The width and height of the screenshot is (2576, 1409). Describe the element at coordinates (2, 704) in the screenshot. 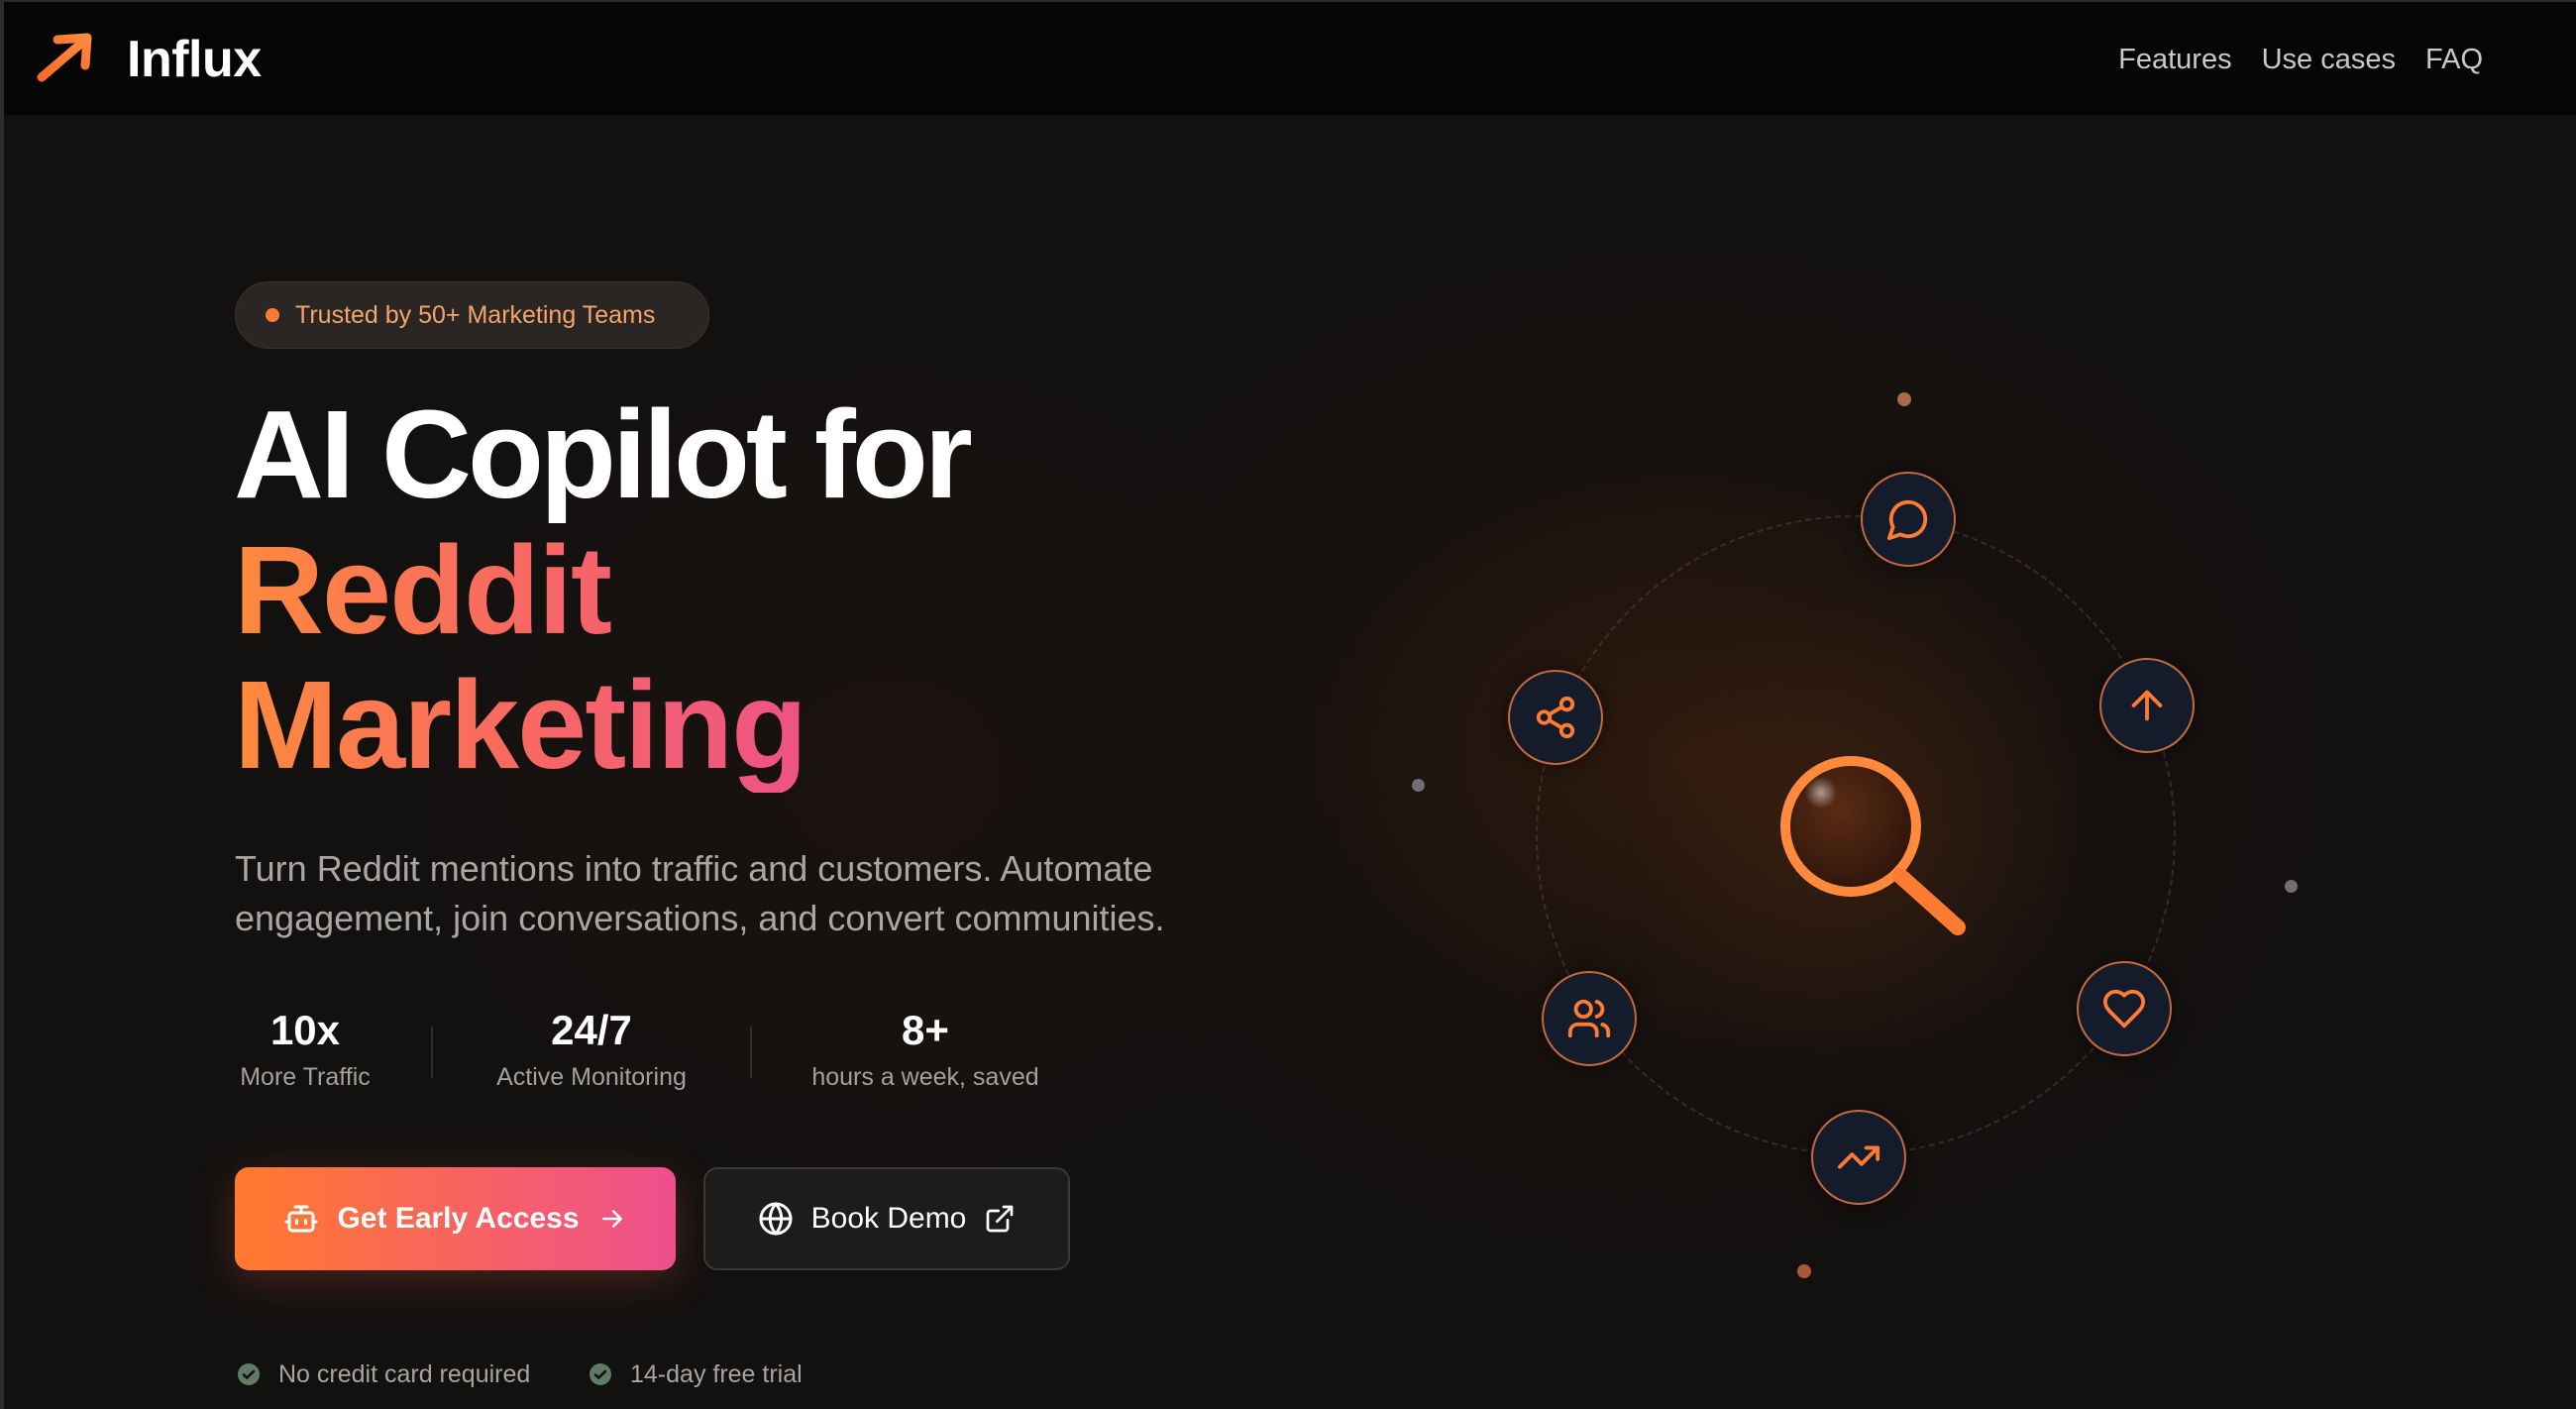

I see `window-edge` at that location.